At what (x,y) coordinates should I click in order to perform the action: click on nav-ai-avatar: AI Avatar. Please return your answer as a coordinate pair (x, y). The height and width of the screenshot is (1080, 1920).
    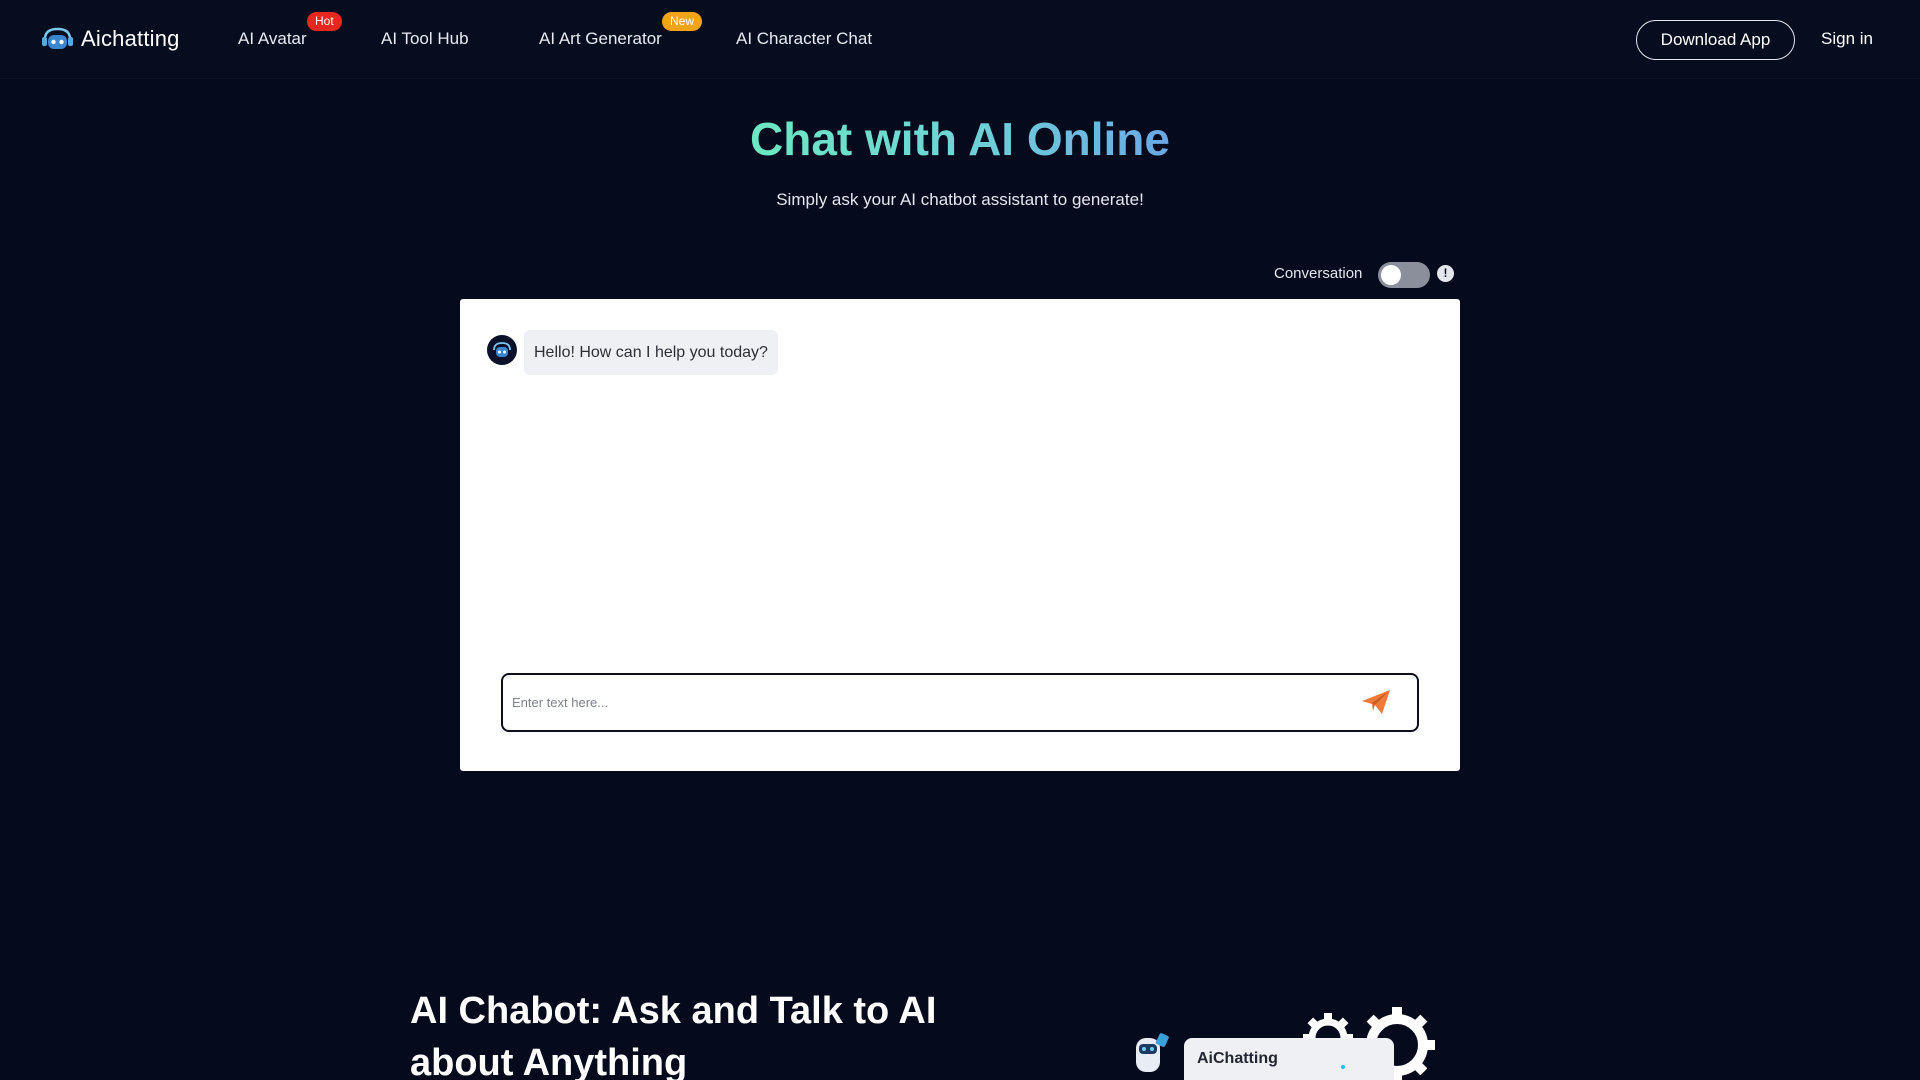
    Looking at the image, I should click on (272, 39).